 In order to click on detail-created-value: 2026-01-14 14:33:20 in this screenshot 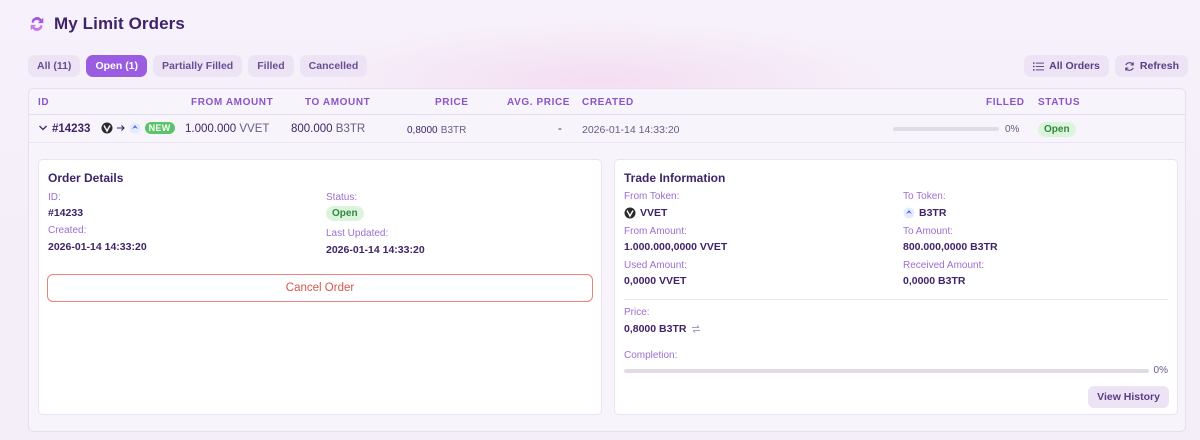, I will do `click(97, 247)`.